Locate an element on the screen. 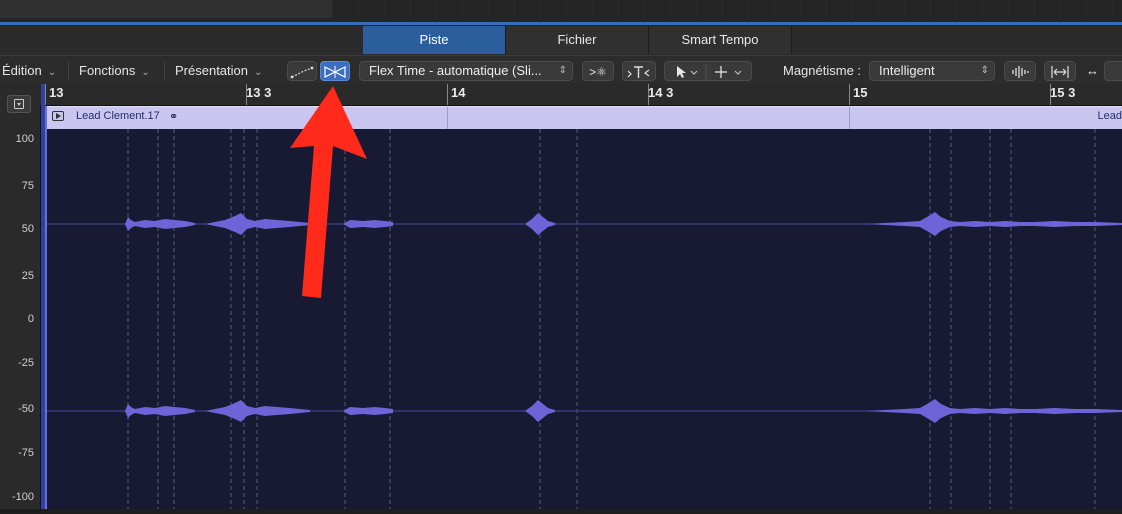 The height and width of the screenshot is (514, 1122). tab-smart-tempo: Smart Tempo is located at coordinates (720, 40).